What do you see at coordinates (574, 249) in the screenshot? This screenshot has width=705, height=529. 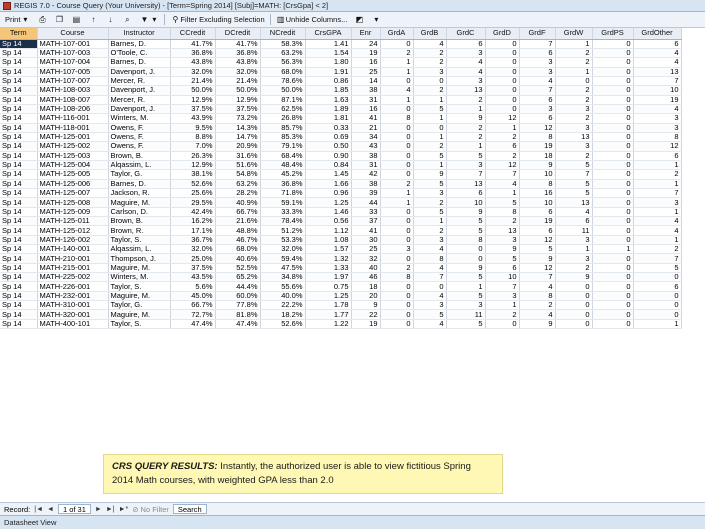 I see `cell-grdw: 1` at bounding box center [574, 249].